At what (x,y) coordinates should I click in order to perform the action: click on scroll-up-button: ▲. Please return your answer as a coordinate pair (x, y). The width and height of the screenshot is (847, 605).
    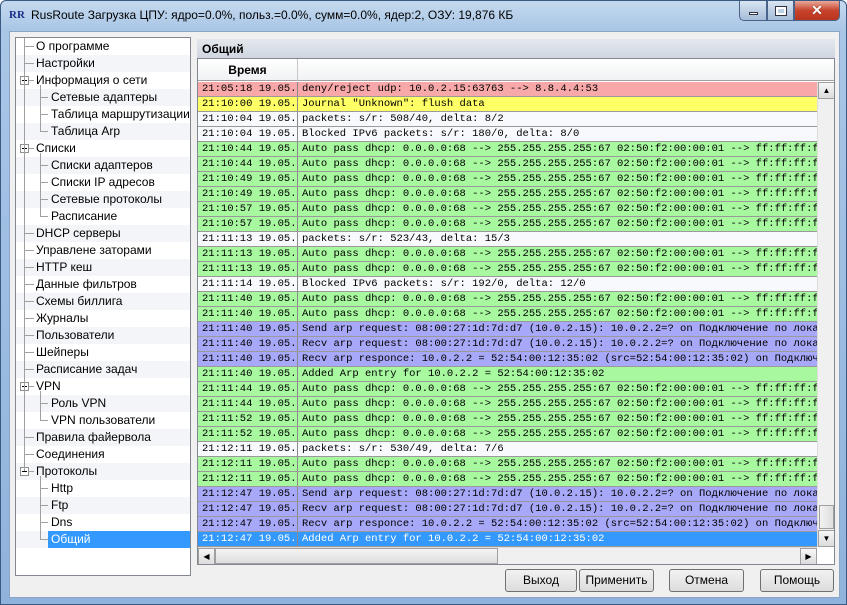
    Looking at the image, I should click on (826, 90).